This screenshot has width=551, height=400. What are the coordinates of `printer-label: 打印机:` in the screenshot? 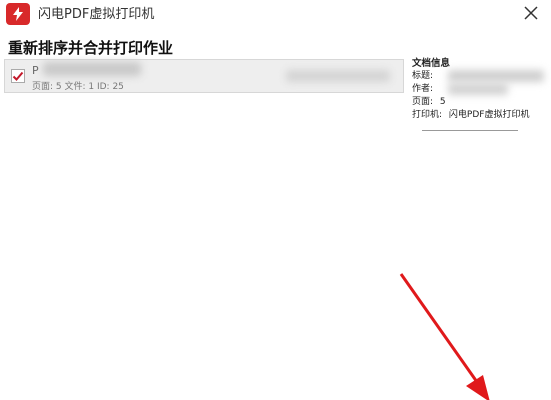 It's located at (427, 115).